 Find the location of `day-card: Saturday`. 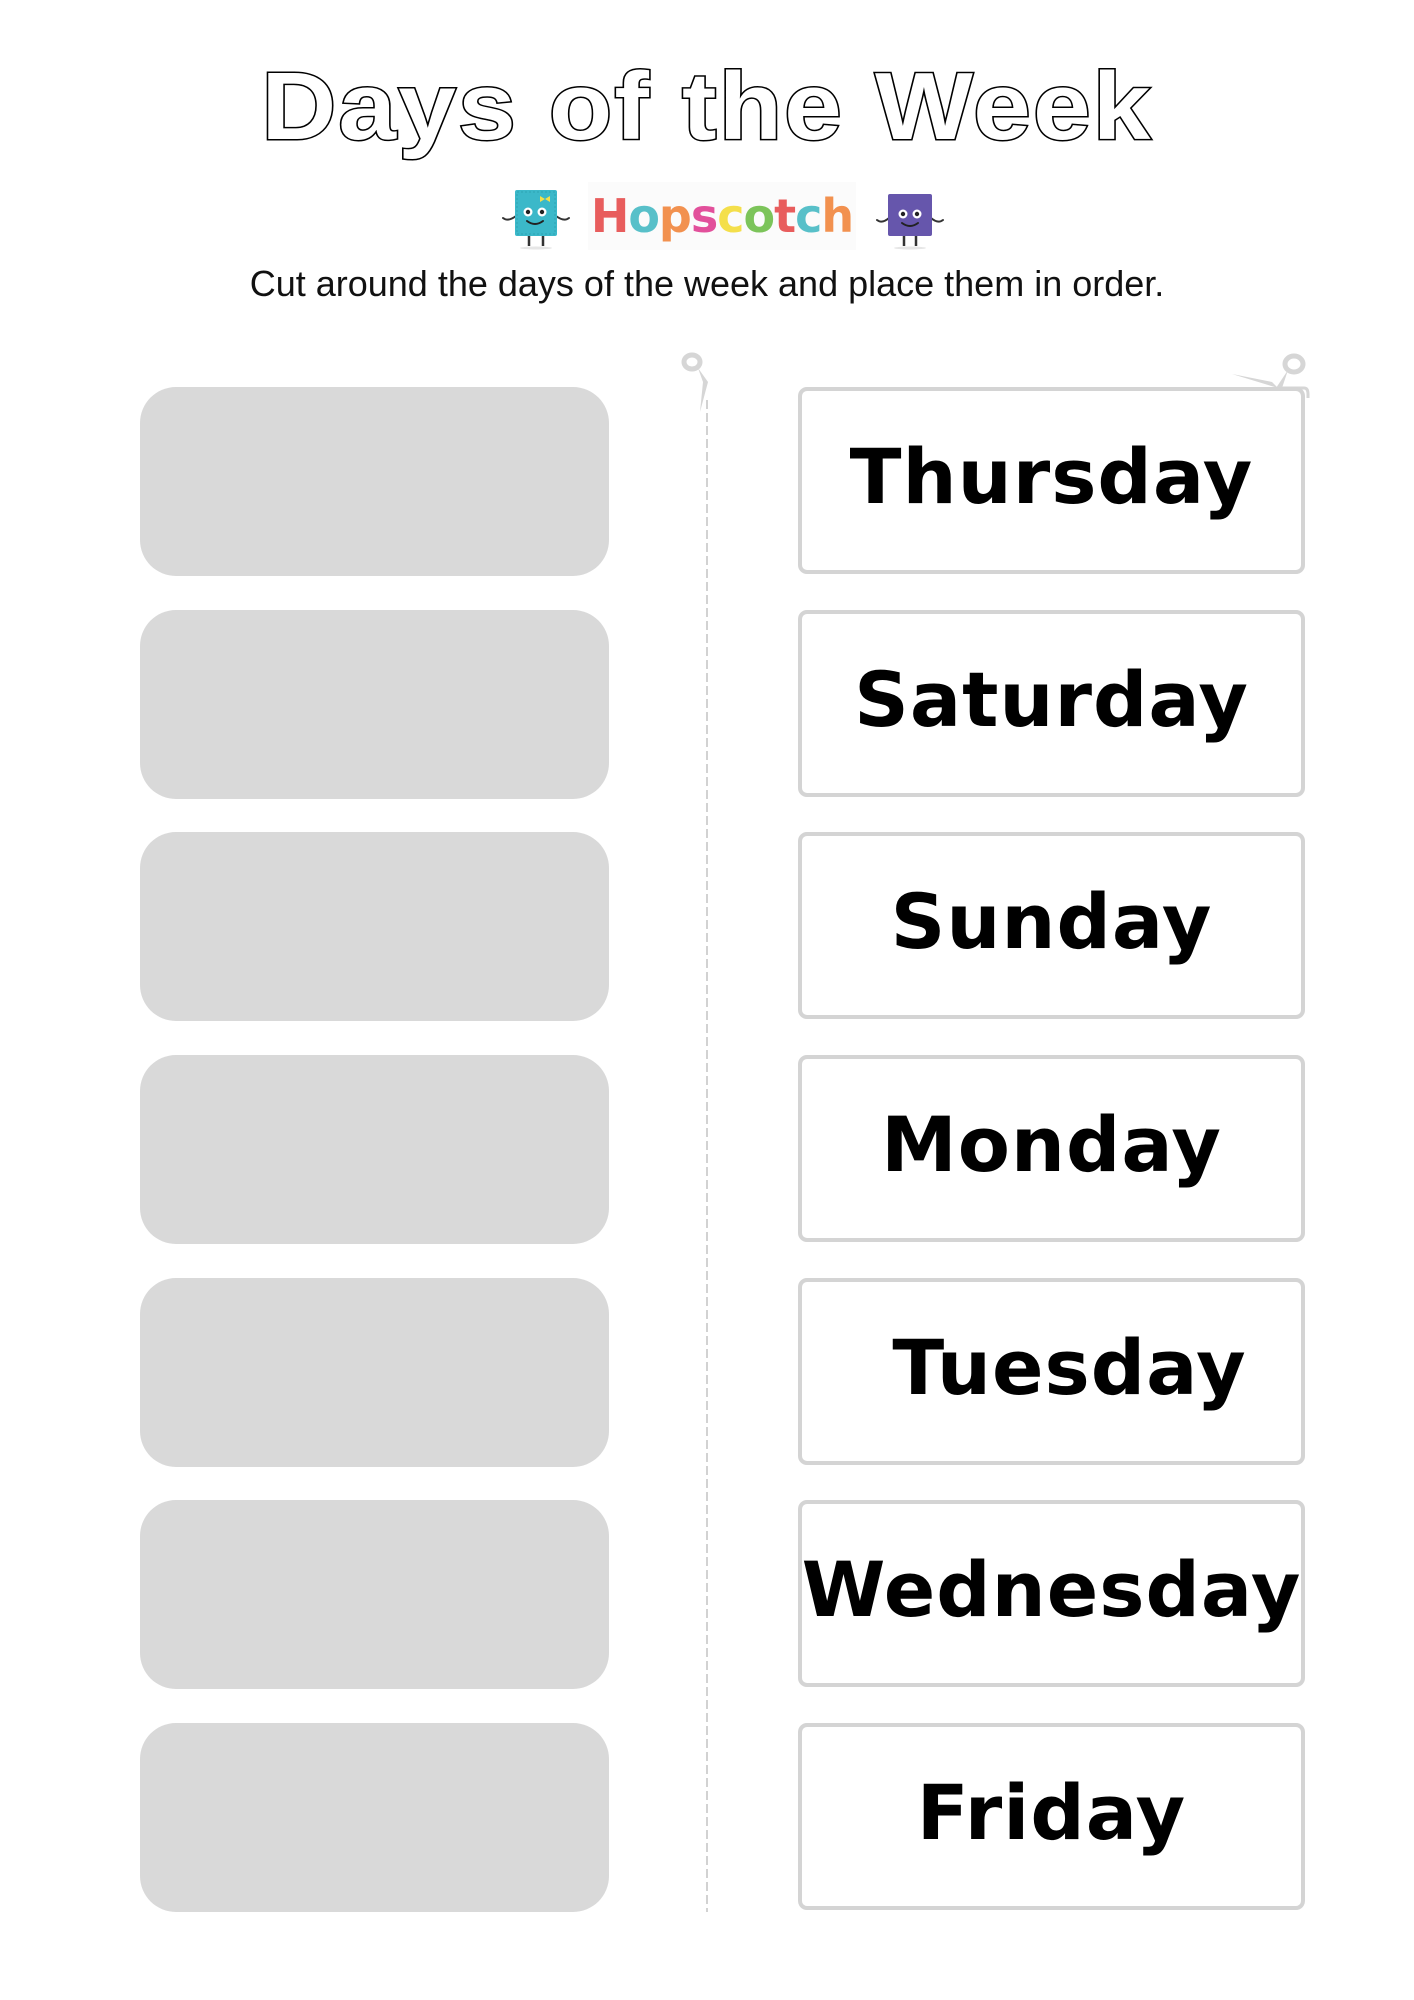

day-card: Saturday is located at coordinates (1051, 703).